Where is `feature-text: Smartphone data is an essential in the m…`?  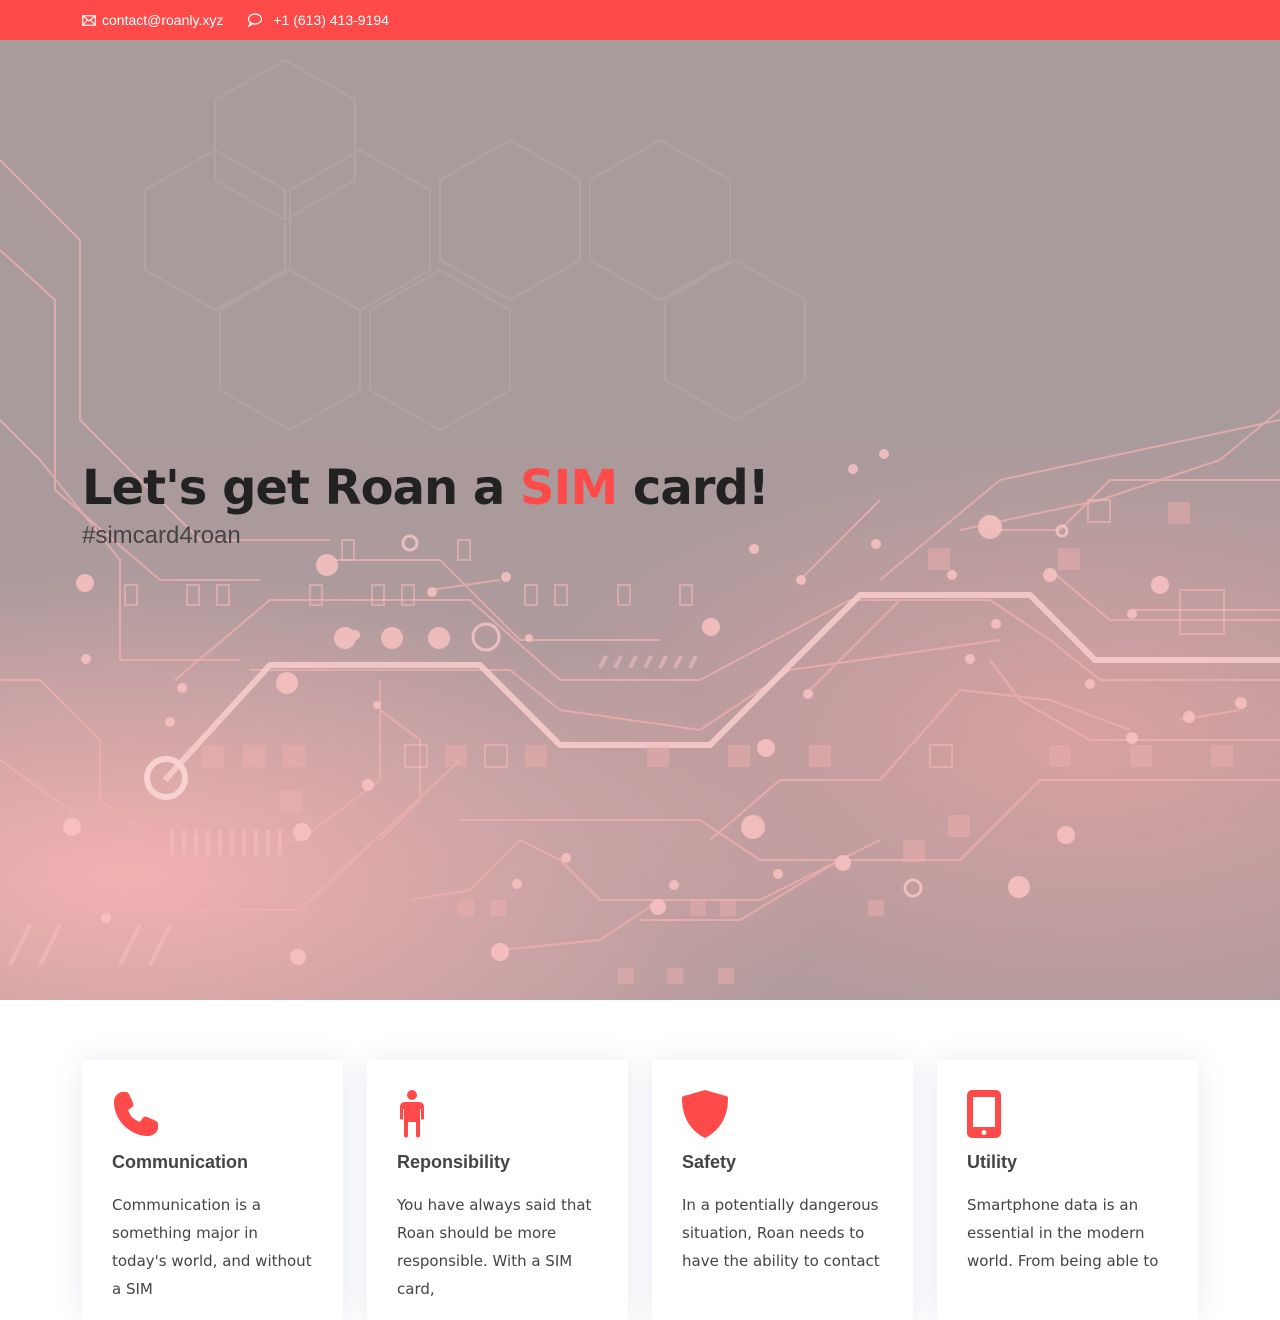
feature-text: Smartphone data is an essential in the m… is located at coordinates (1063, 1233).